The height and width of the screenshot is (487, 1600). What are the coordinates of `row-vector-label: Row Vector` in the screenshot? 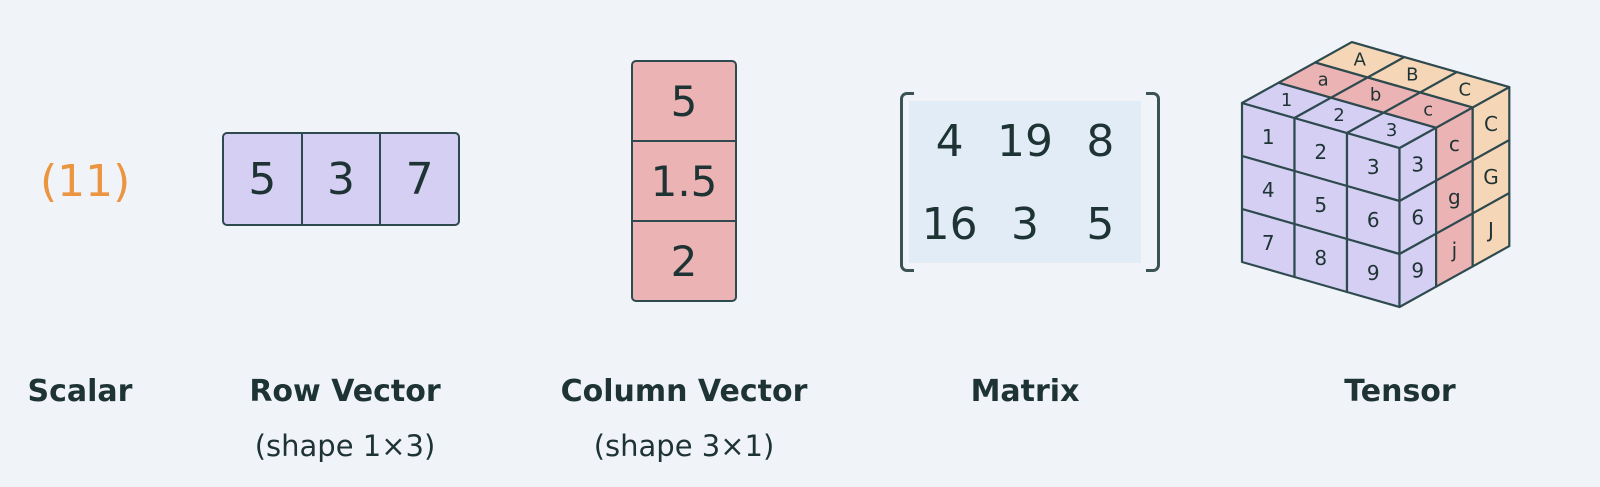 It's located at (345, 391).